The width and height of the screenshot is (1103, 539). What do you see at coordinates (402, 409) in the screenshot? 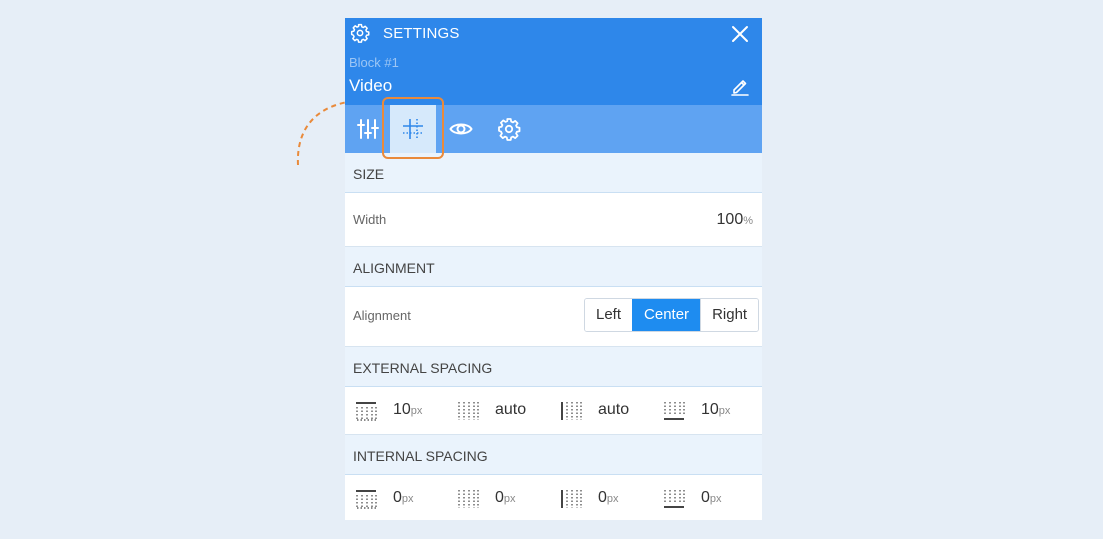
I see `margin-top-value: 10` at bounding box center [402, 409].